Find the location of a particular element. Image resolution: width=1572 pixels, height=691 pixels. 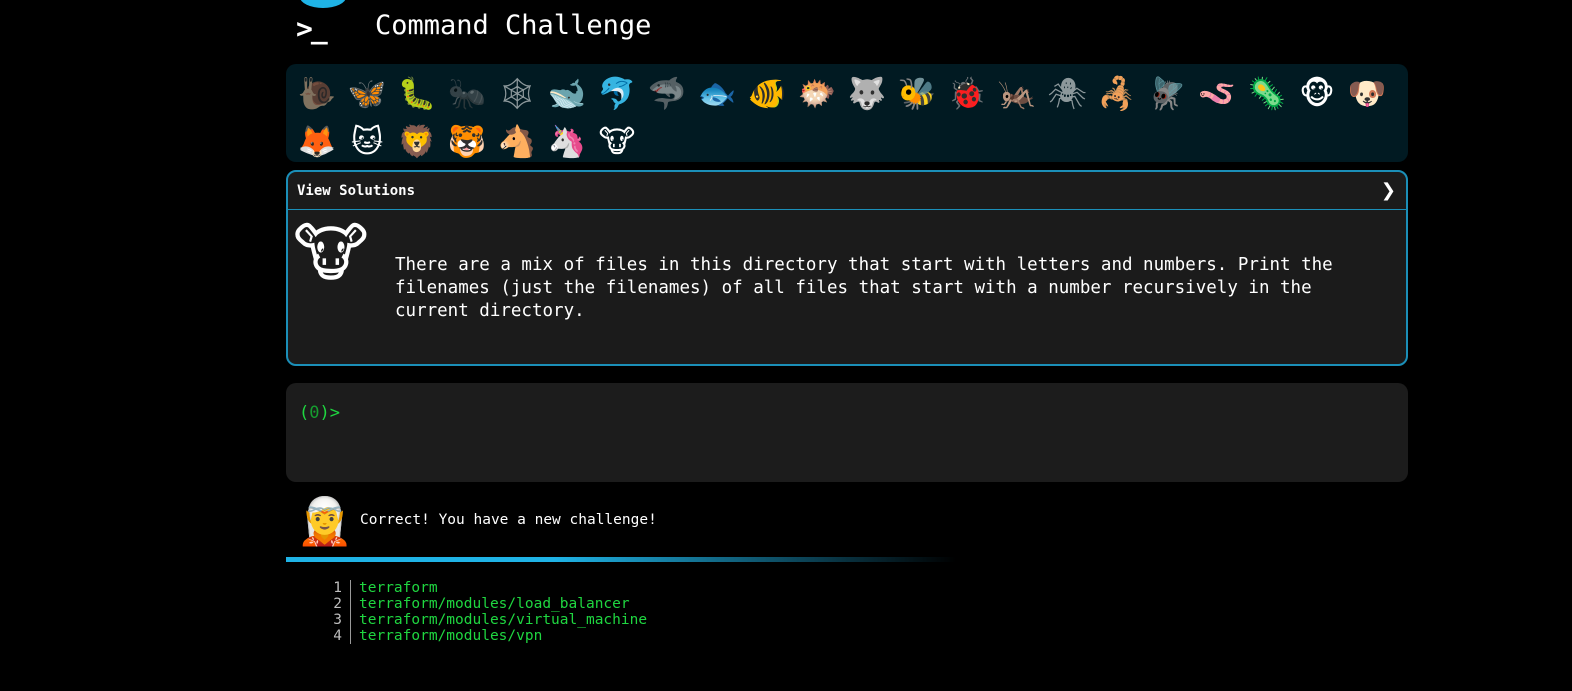

fox-icon: 🦊 is located at coordinates (317, 142).